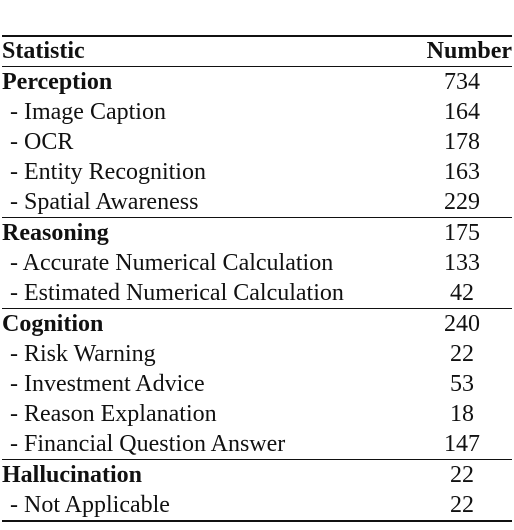 The image size is (514, 530). Describe the element at coordinates (257, 233) in the screenshot. I see `category-row: Reasoning 175` at that location.